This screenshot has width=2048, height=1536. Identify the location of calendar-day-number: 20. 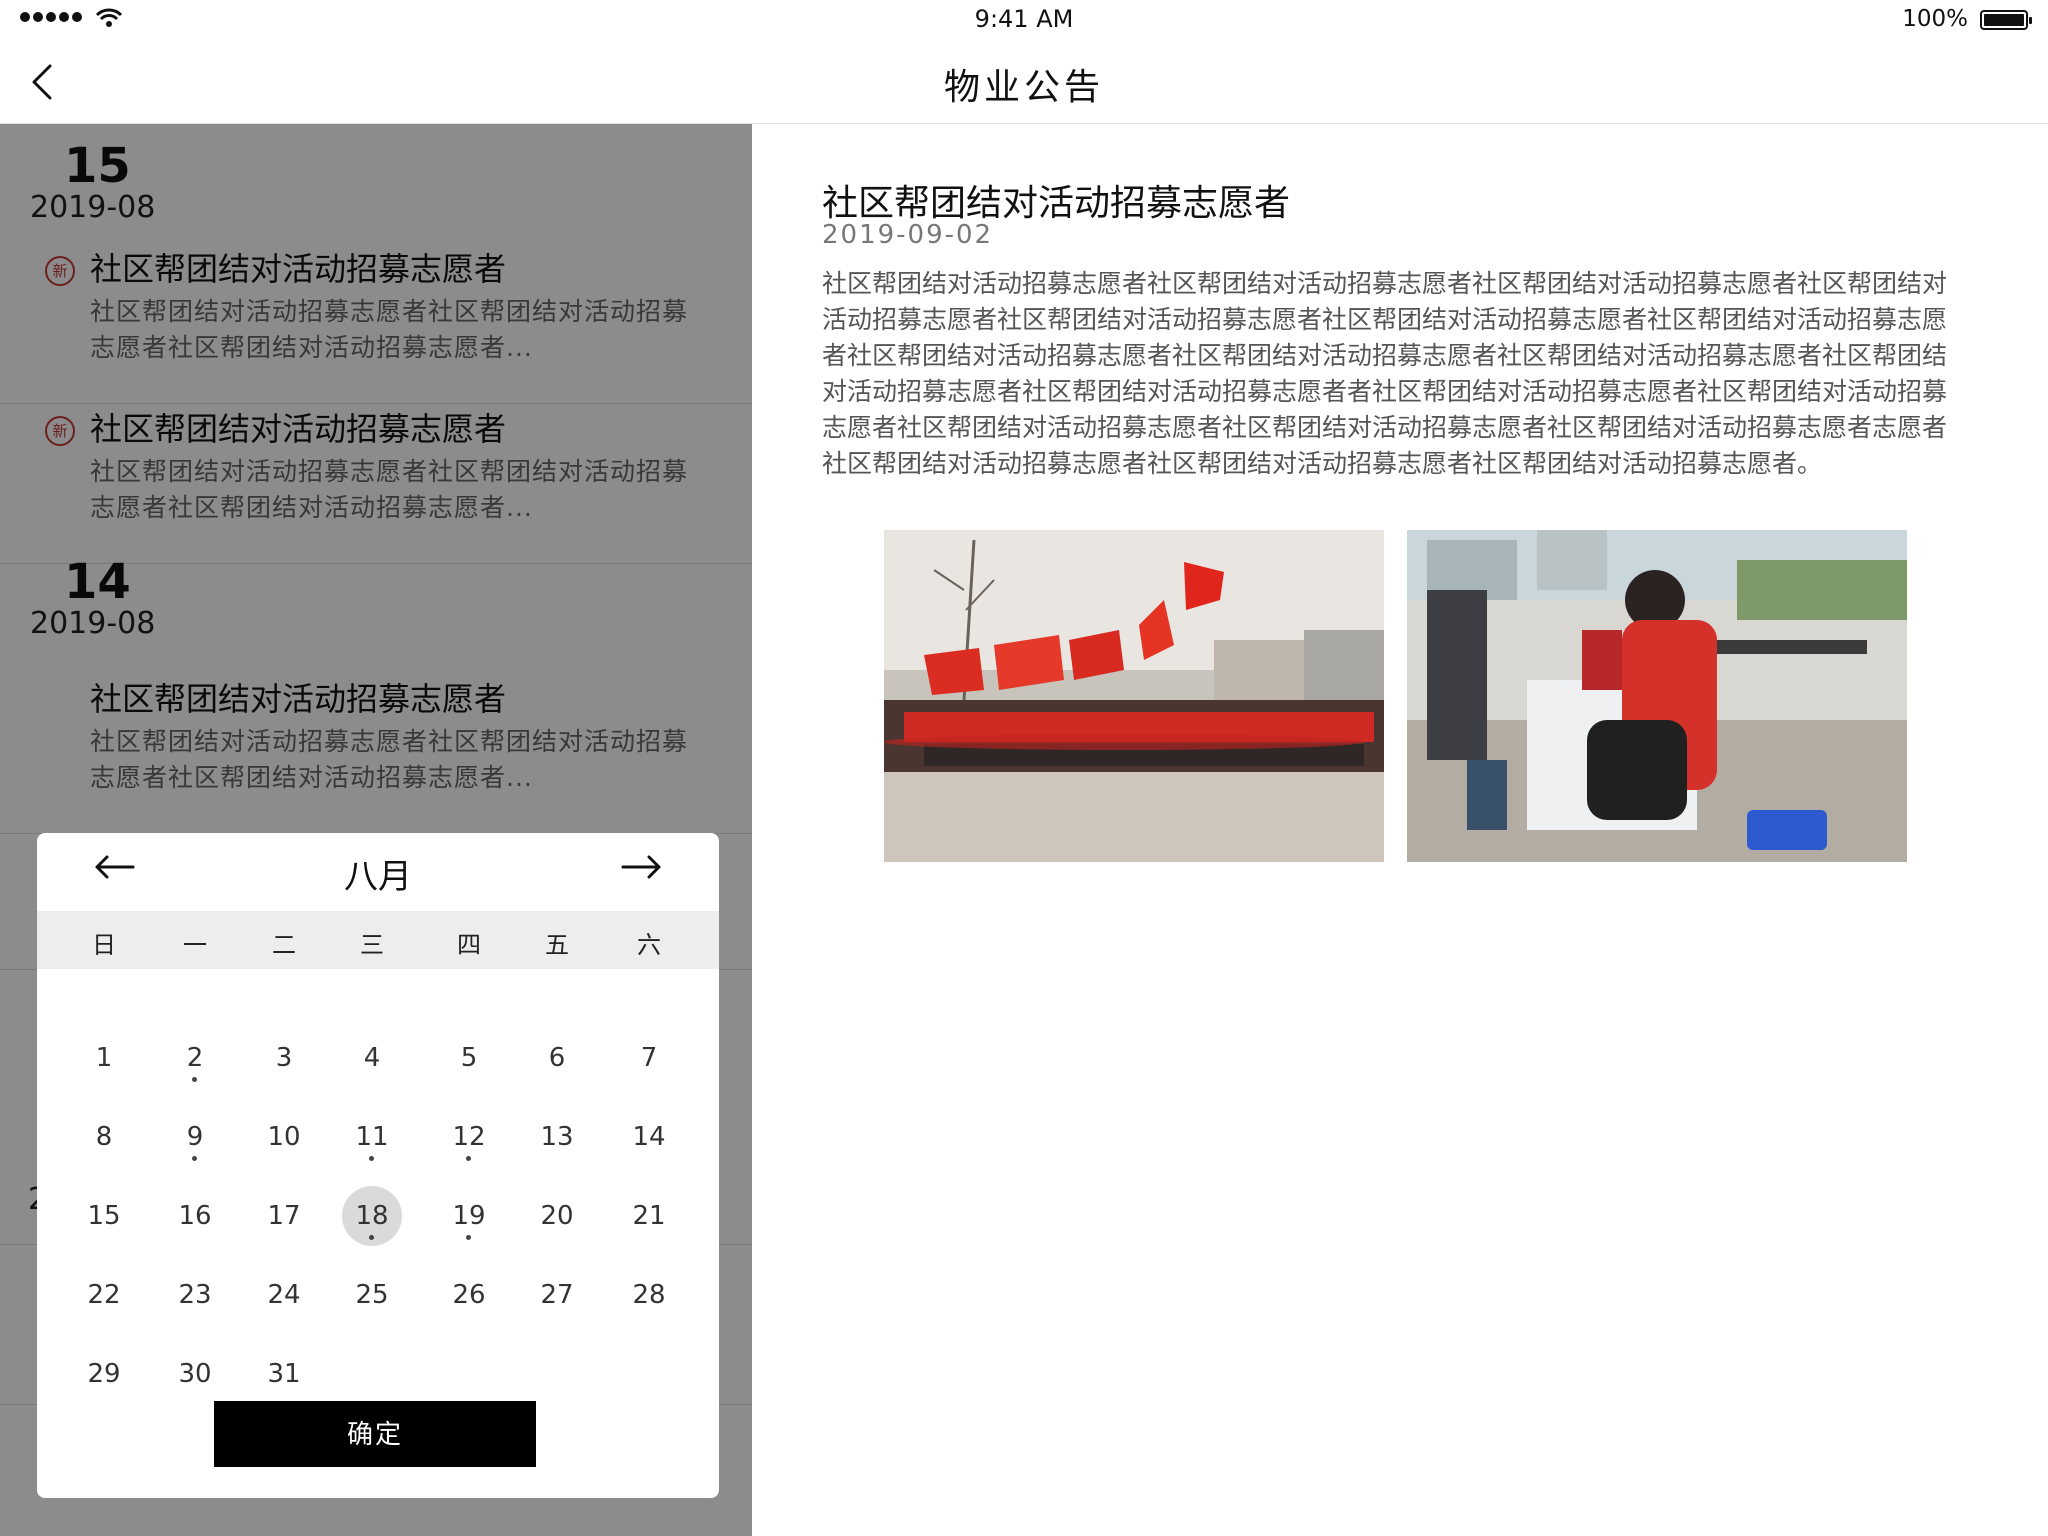
(557, 1216).